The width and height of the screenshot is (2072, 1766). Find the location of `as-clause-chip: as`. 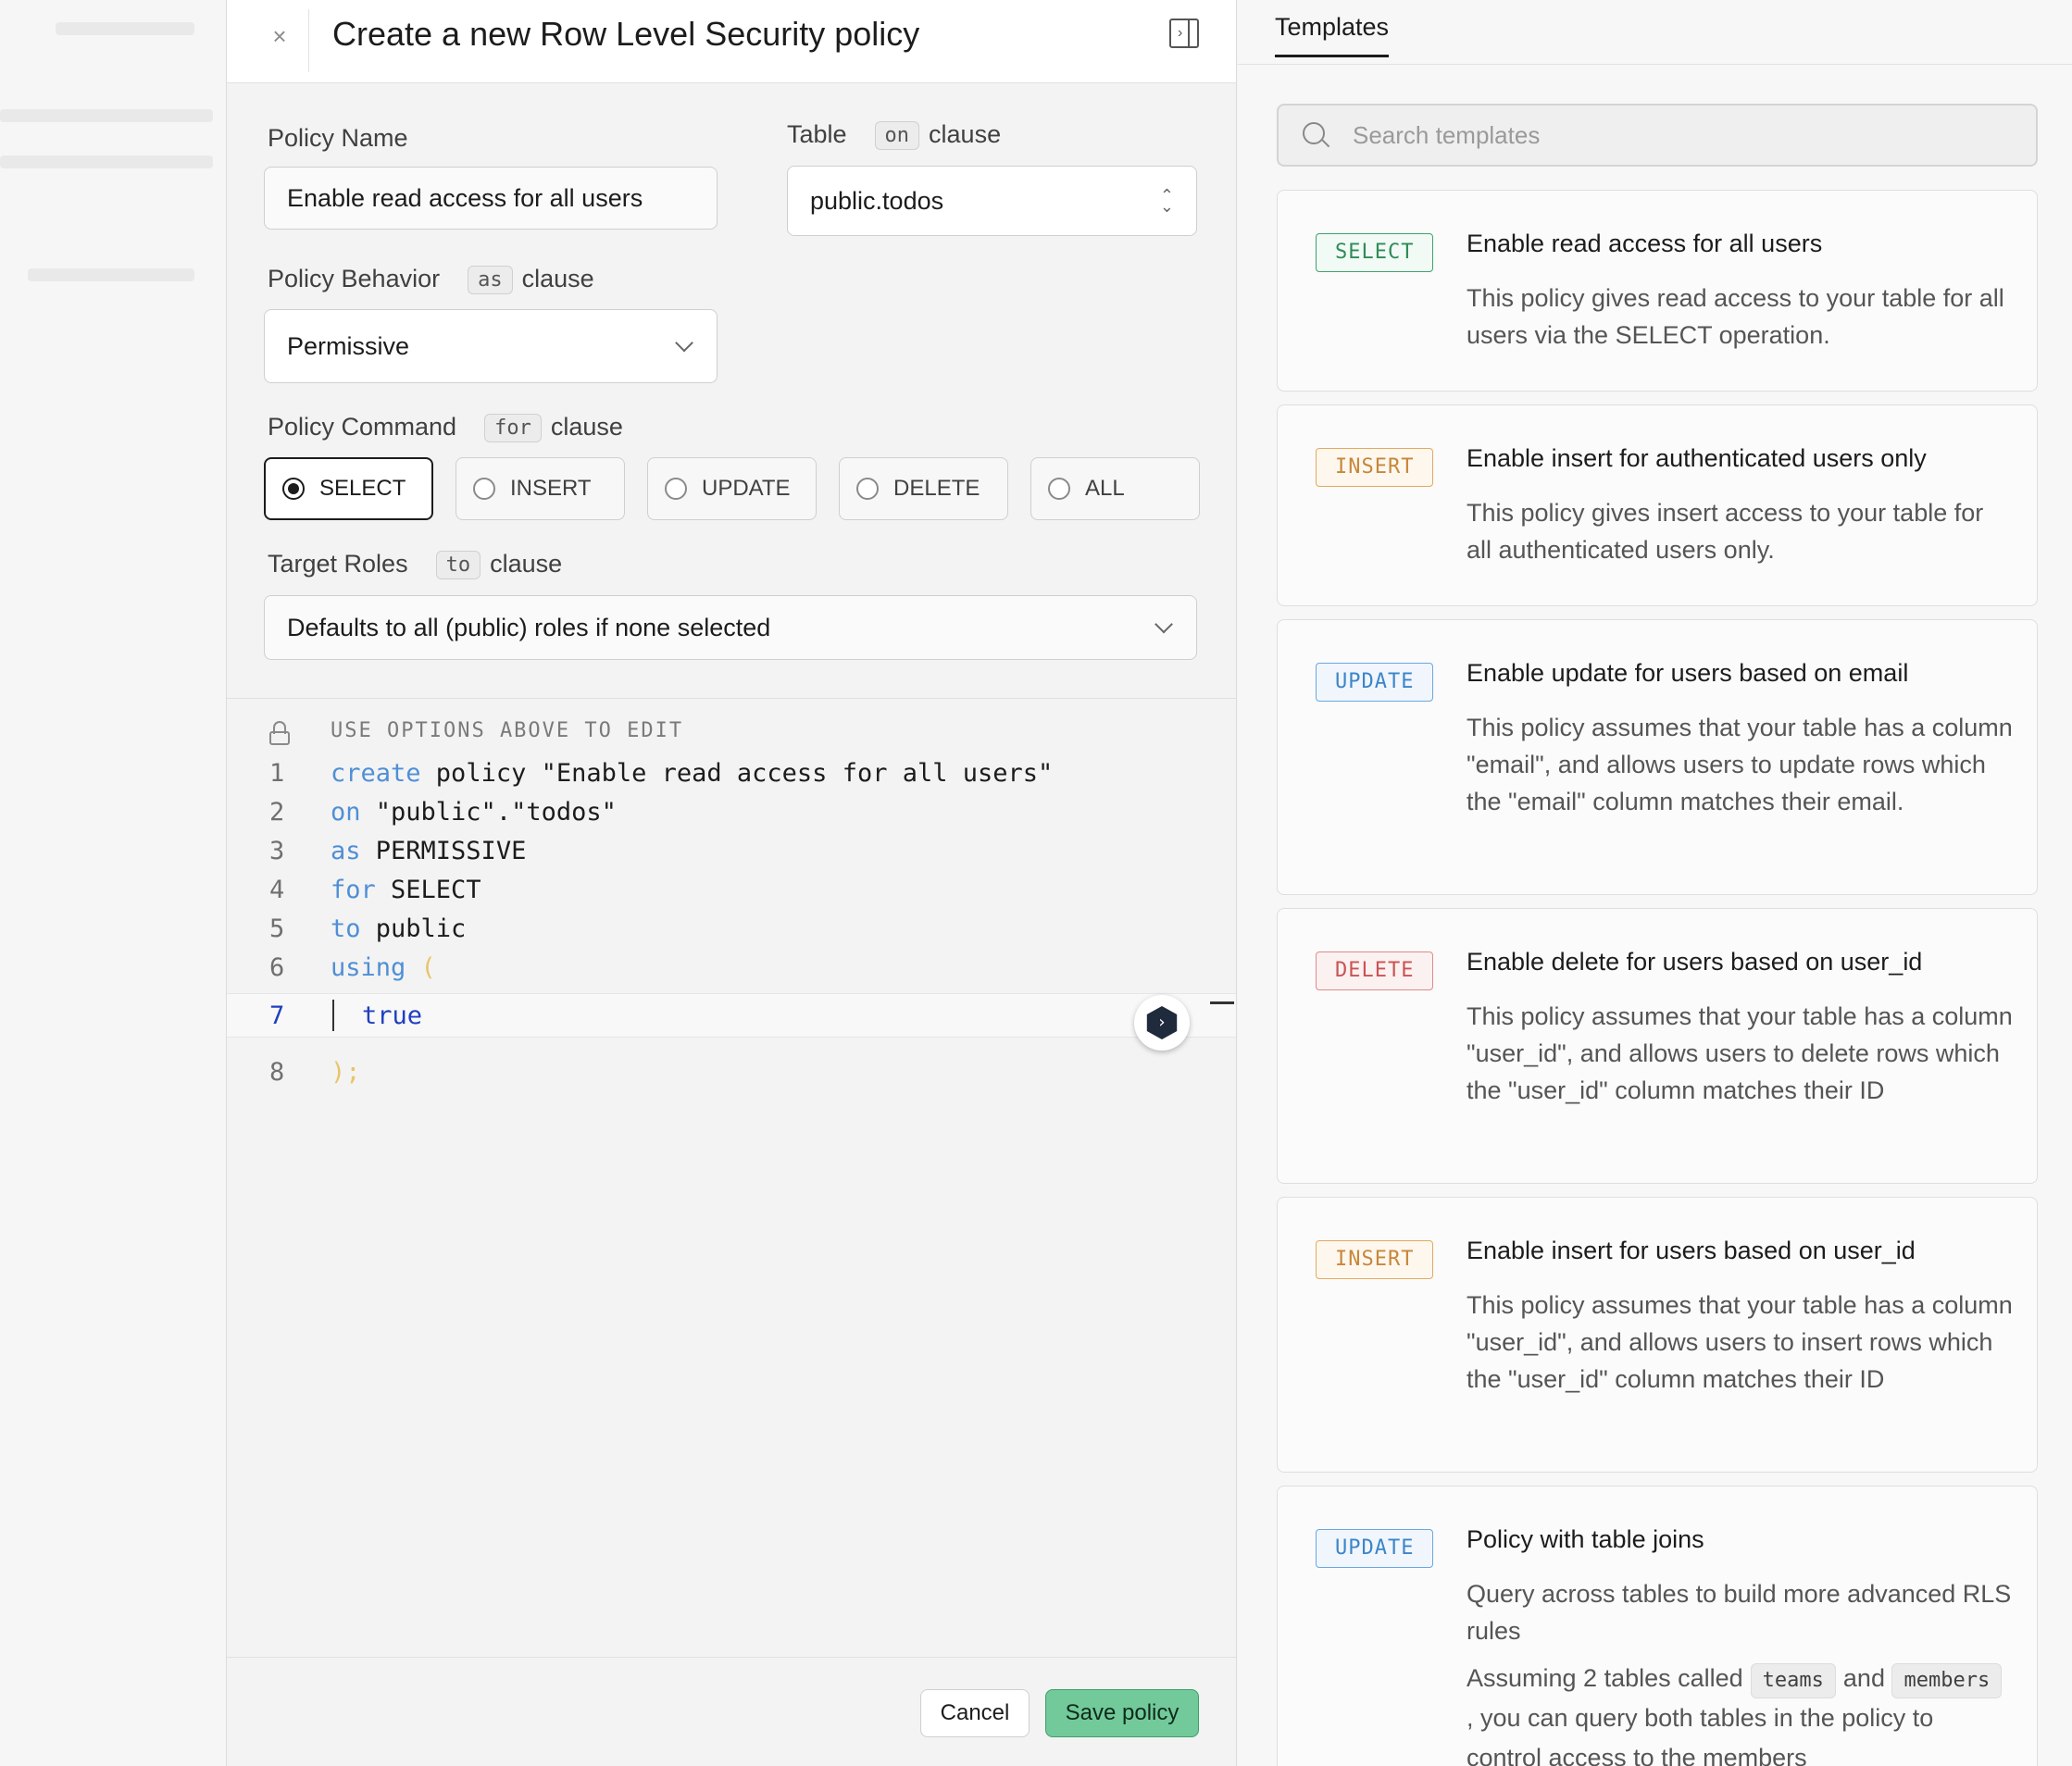

as-clause-chip: as is located at coordinates (490, 280).